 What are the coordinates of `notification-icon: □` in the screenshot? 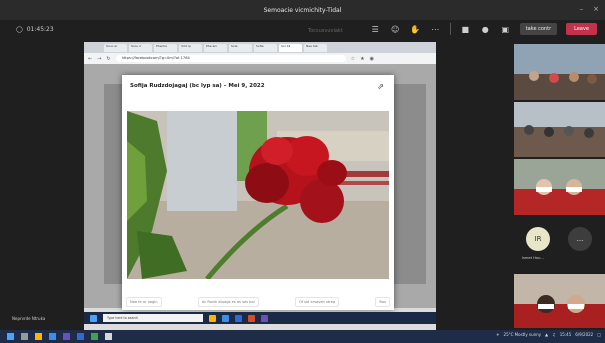 It's located at (599, 334).